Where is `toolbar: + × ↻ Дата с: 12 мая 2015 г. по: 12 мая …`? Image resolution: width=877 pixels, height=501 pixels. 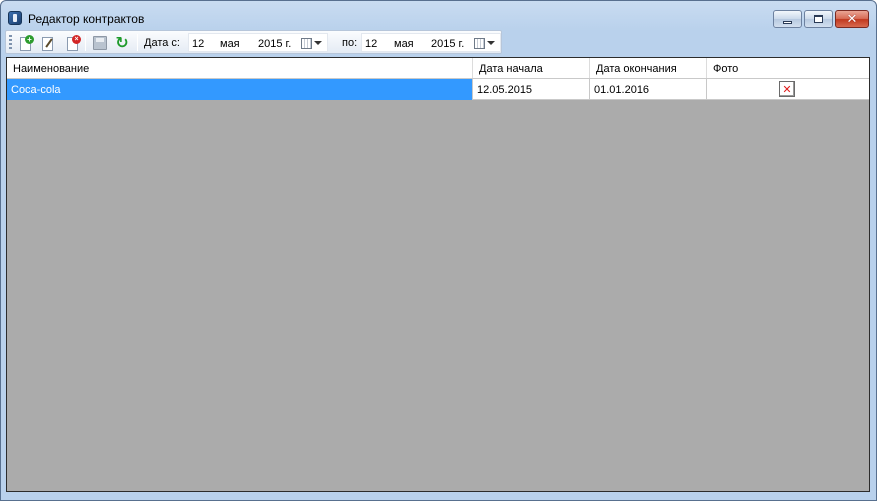
toolbar: + × ↻ Дата с: 12 мая 2015 г. по: 12 мая … is located at coordinates (253, 42).